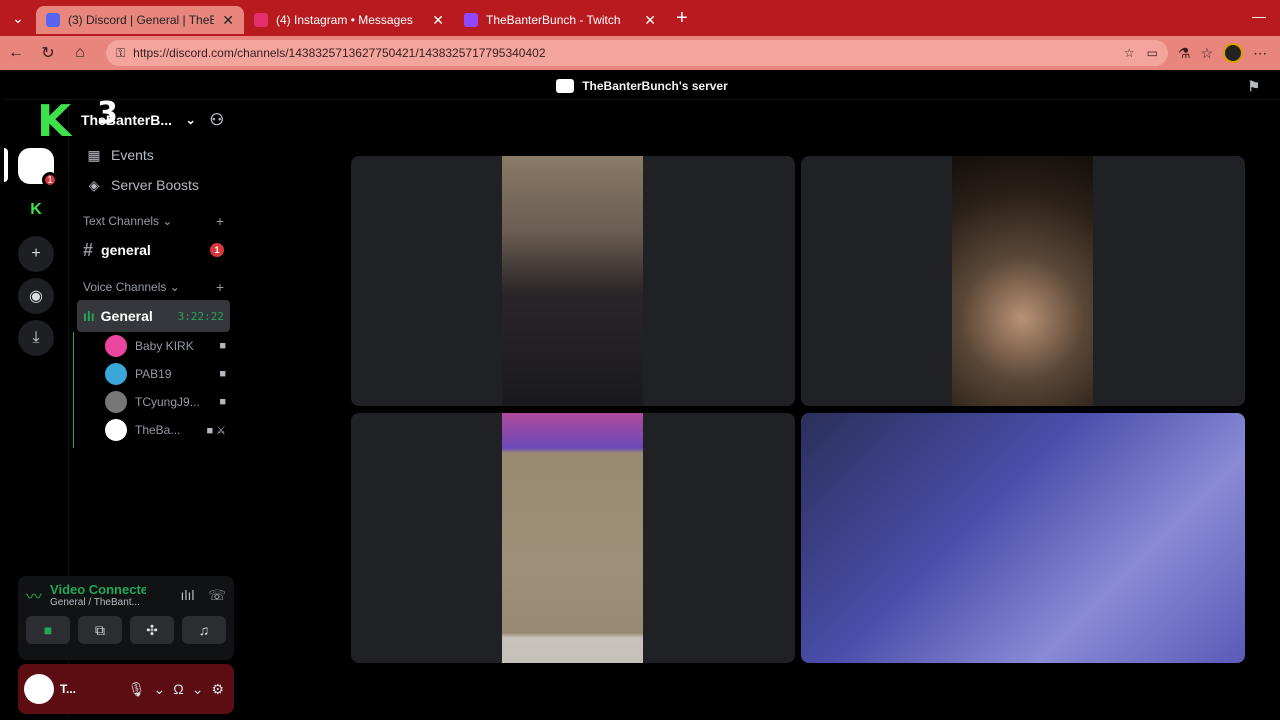  Describe the element at coordinates (1152, 53) in the screenshot. I see `camera-icon: ▭` at that location.